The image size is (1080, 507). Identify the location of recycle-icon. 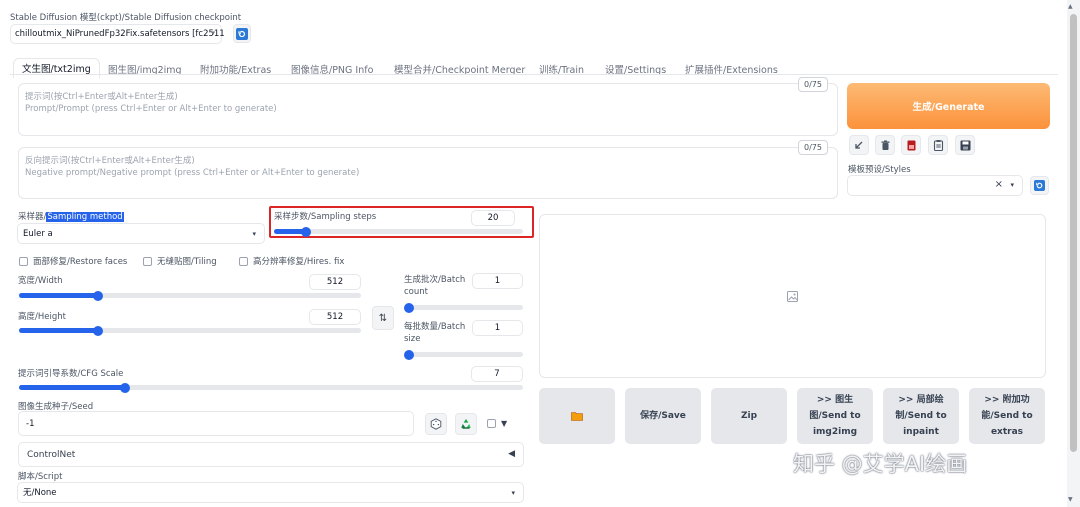
(466, 424).